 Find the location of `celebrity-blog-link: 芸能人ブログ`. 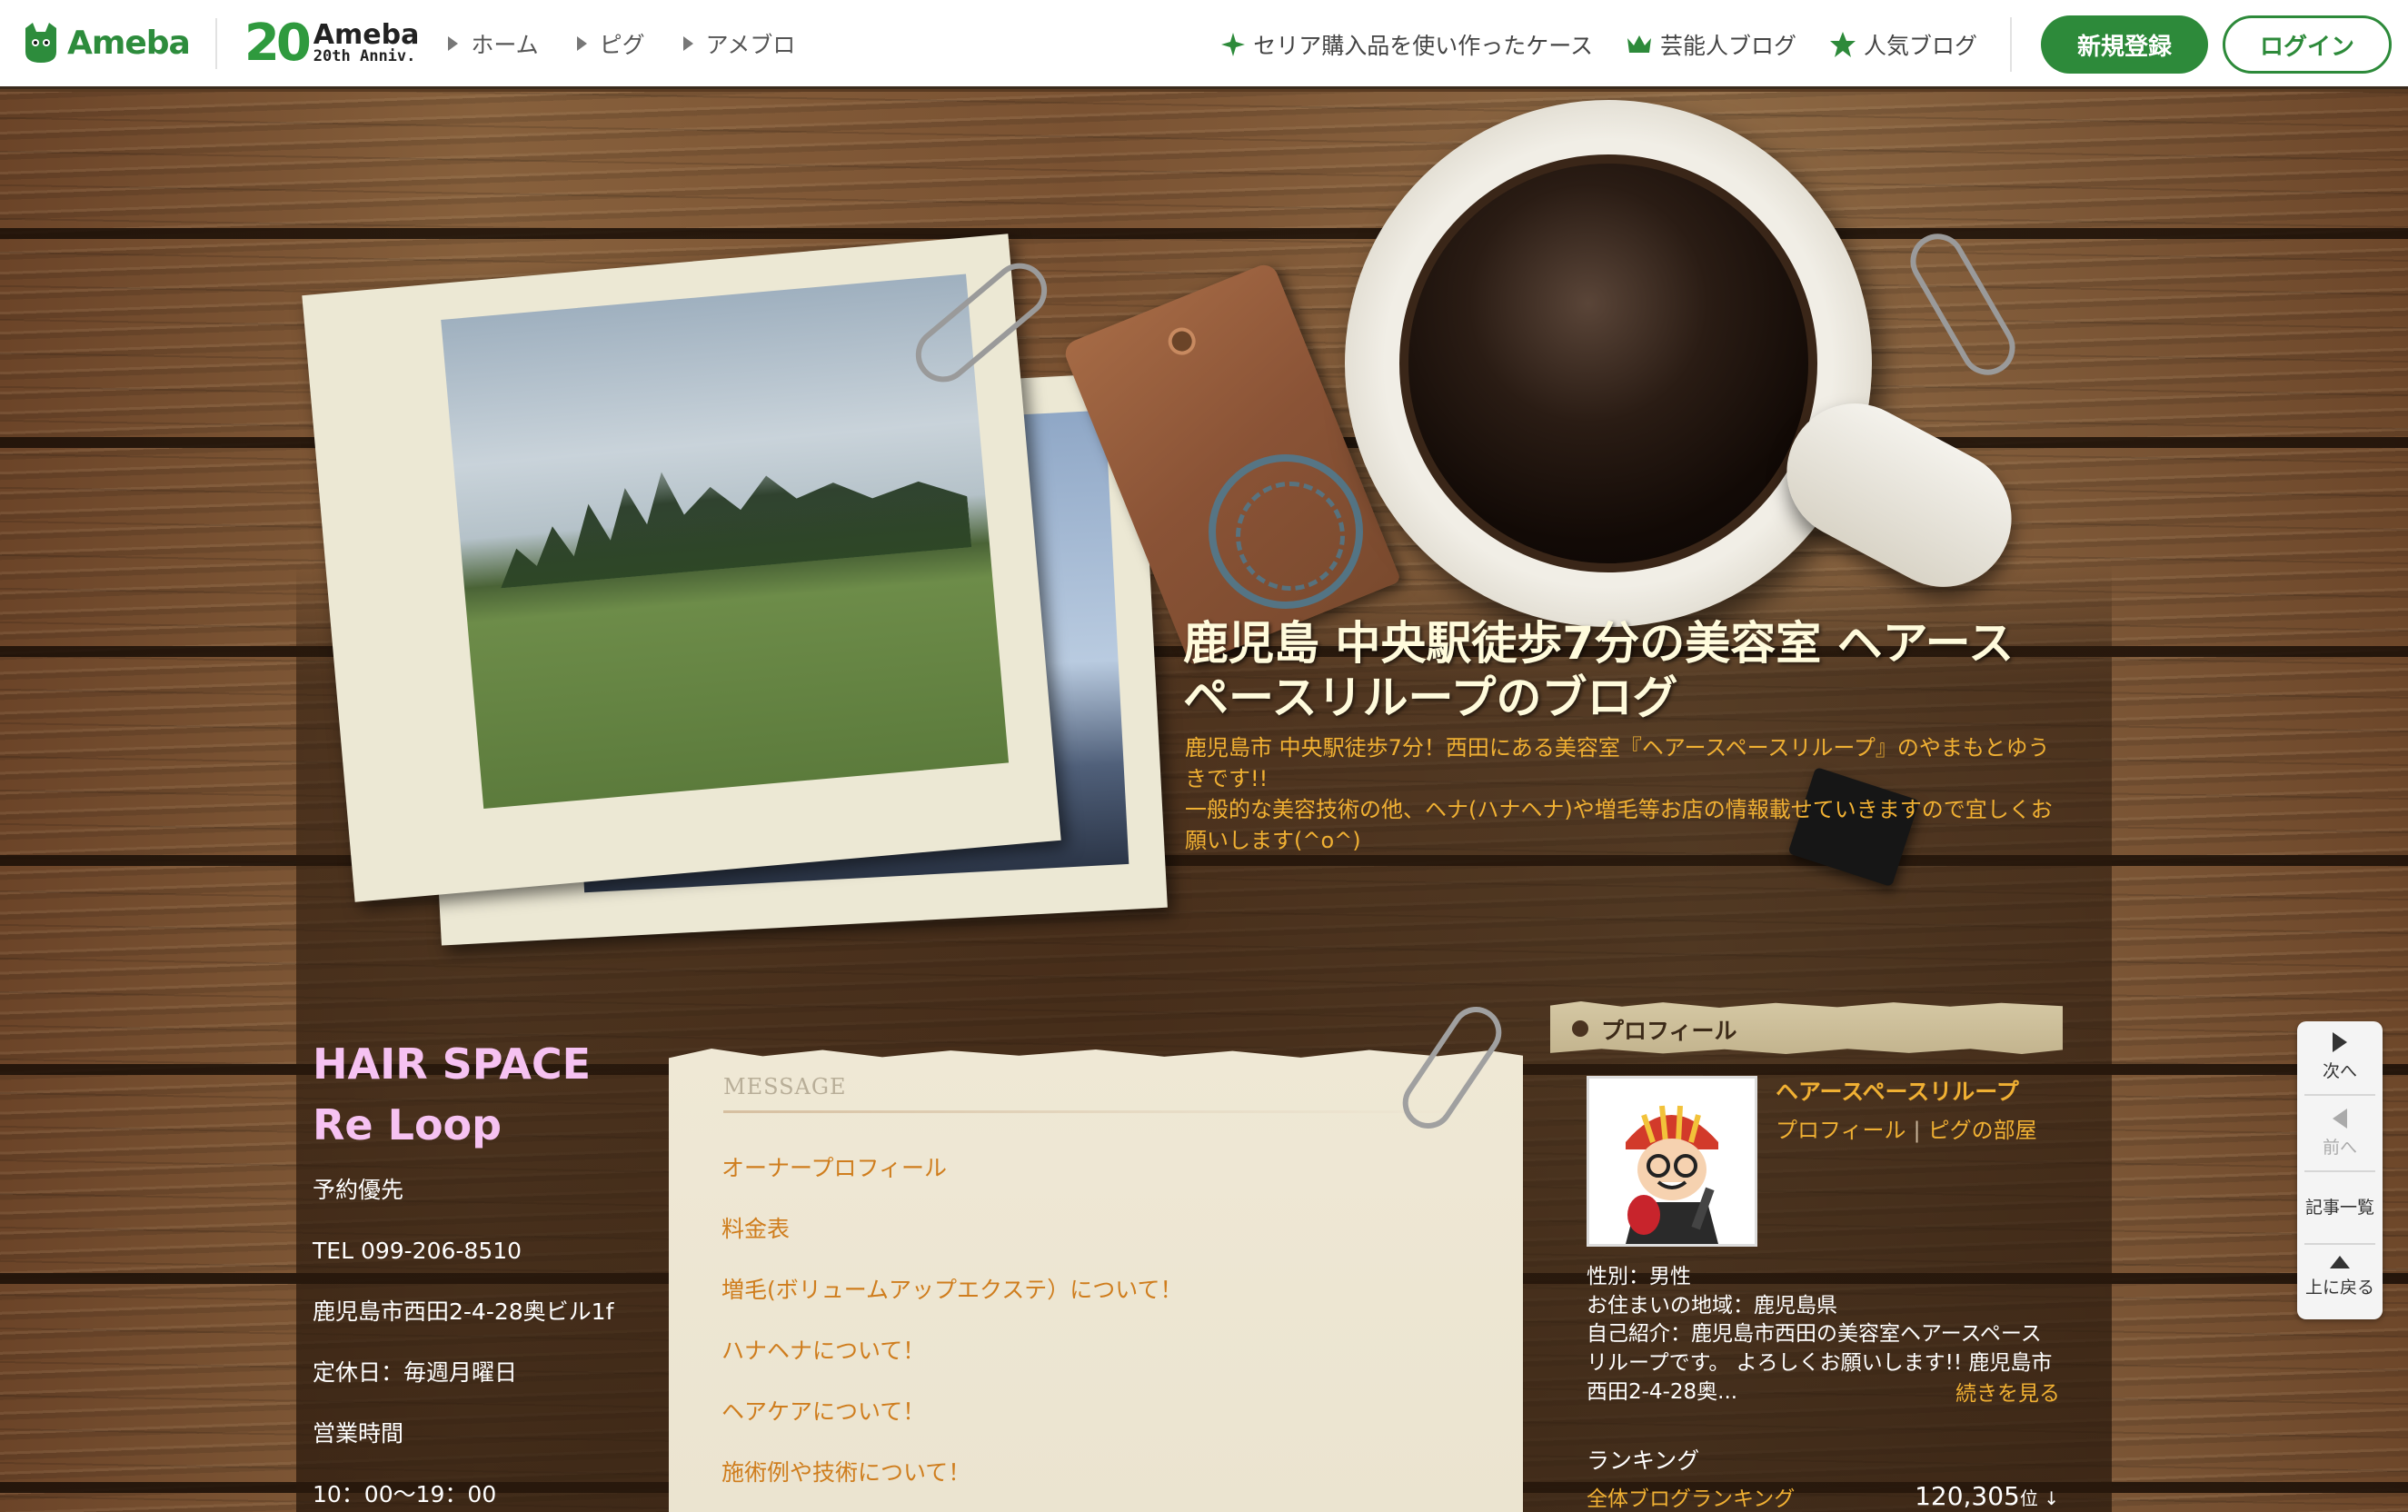

celebrity-blog-link: 芸能人ブログ is located at coordinates (1711, 44).